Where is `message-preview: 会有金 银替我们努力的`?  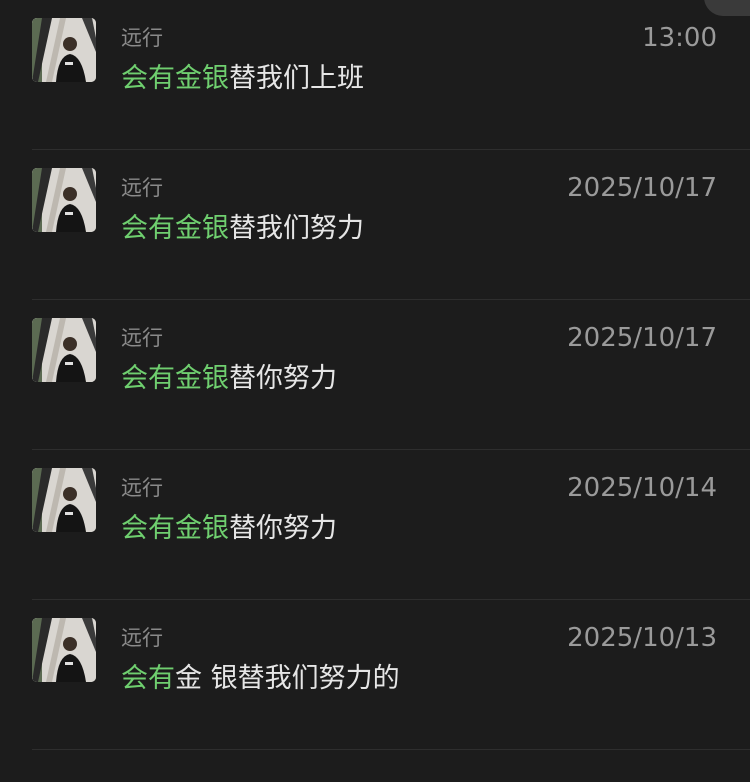
message-preview: 会有金 银替我们努力的 is located at coordinates (260, 679).